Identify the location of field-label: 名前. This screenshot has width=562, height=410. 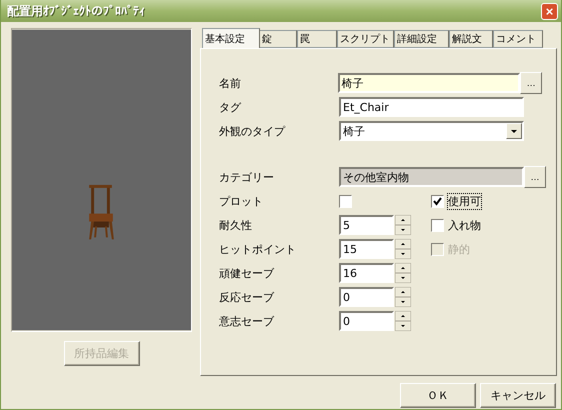
(230, 83).